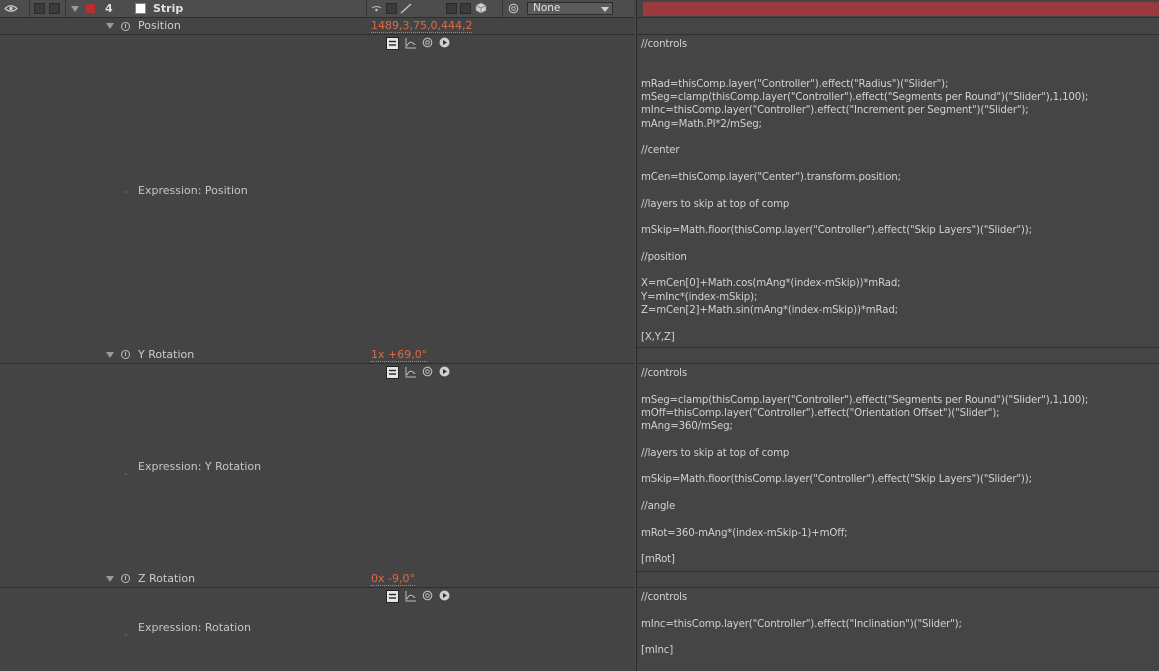  I want to click on property-name: Position, so click(159, 25).